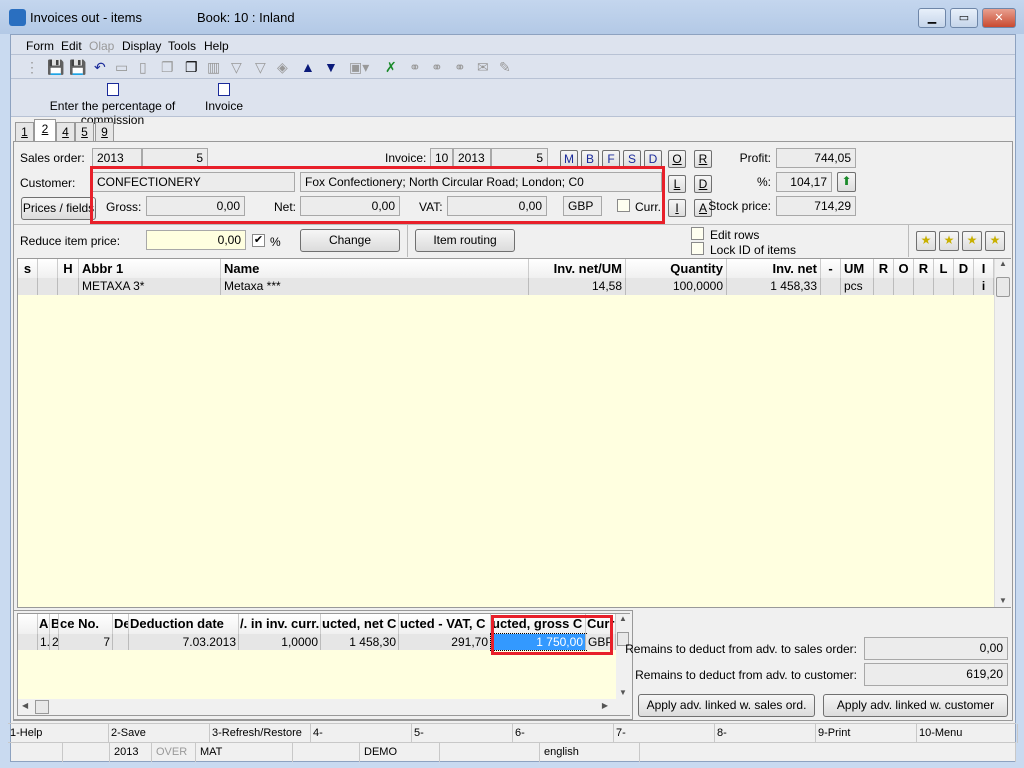 This screenshot has height=768, width=1024. What do you see at coordinates (361, 733) in the screenshot?
I see `function-key: 4-` at bounding box center [361, 733].